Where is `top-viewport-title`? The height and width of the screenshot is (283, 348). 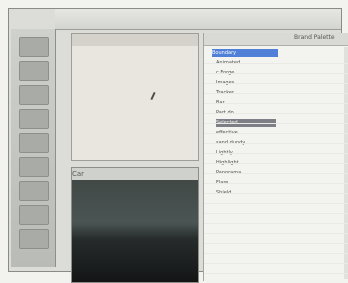
top-viewport-title is located at coordinates (135, 40).